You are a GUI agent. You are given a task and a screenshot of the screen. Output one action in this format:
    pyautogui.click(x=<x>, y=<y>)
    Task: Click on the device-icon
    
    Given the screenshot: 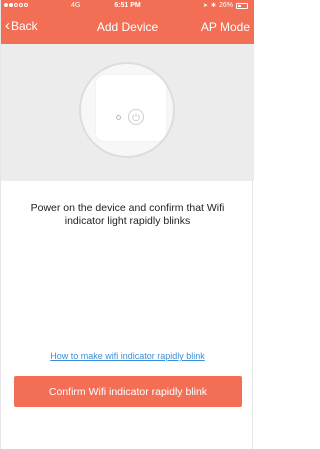 What is the action you would take?
    pyautogui.click(x=131, y=108)
    